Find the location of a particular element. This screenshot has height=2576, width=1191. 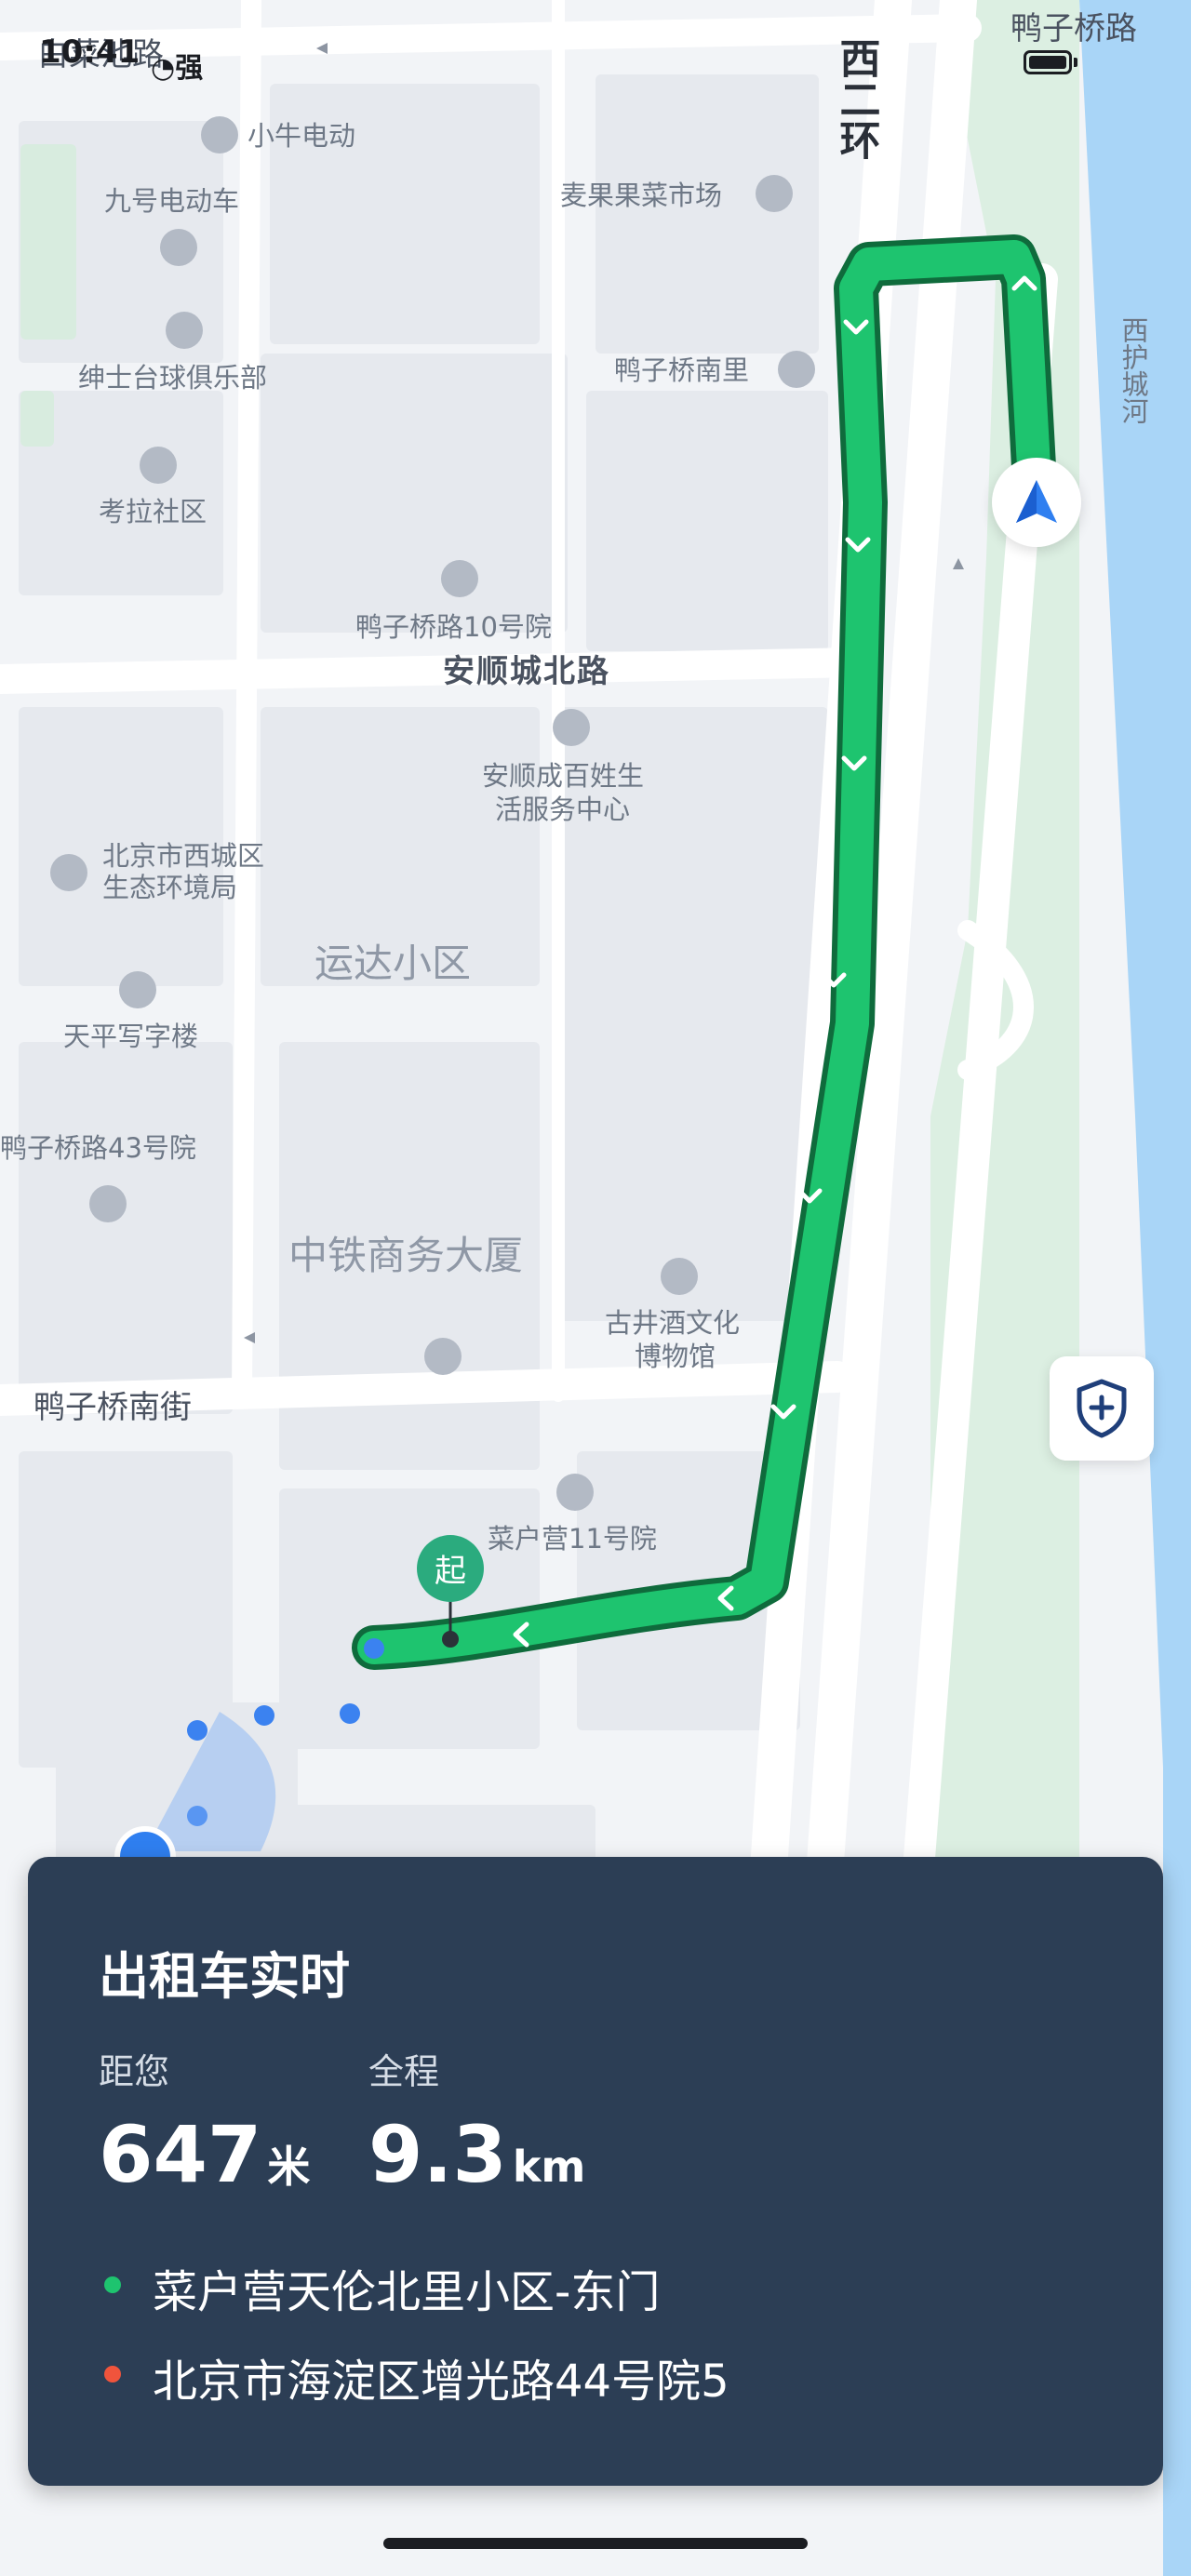

poi-label: 绅士台球俱乐部 is located at coordinates (172, 378).